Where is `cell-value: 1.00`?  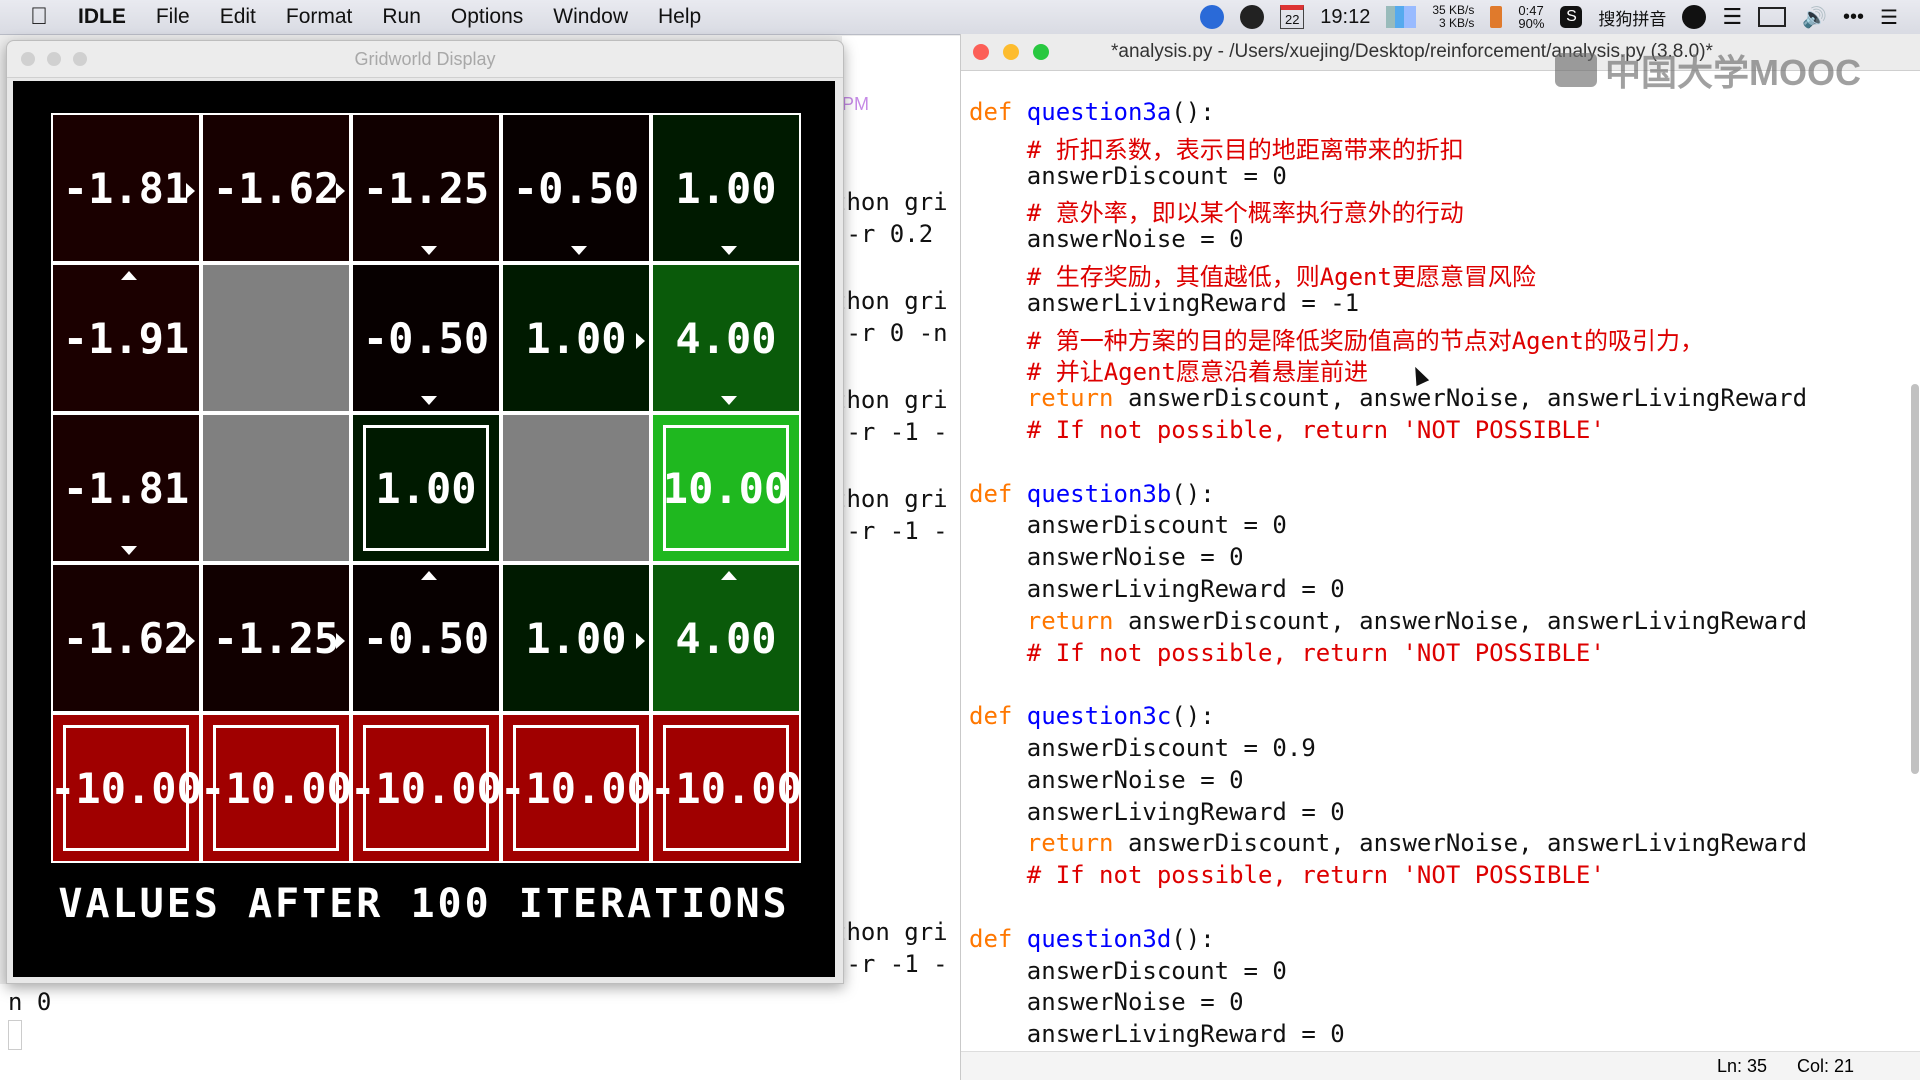 cell-value: 1.00 is located at coordinates (426, 488).